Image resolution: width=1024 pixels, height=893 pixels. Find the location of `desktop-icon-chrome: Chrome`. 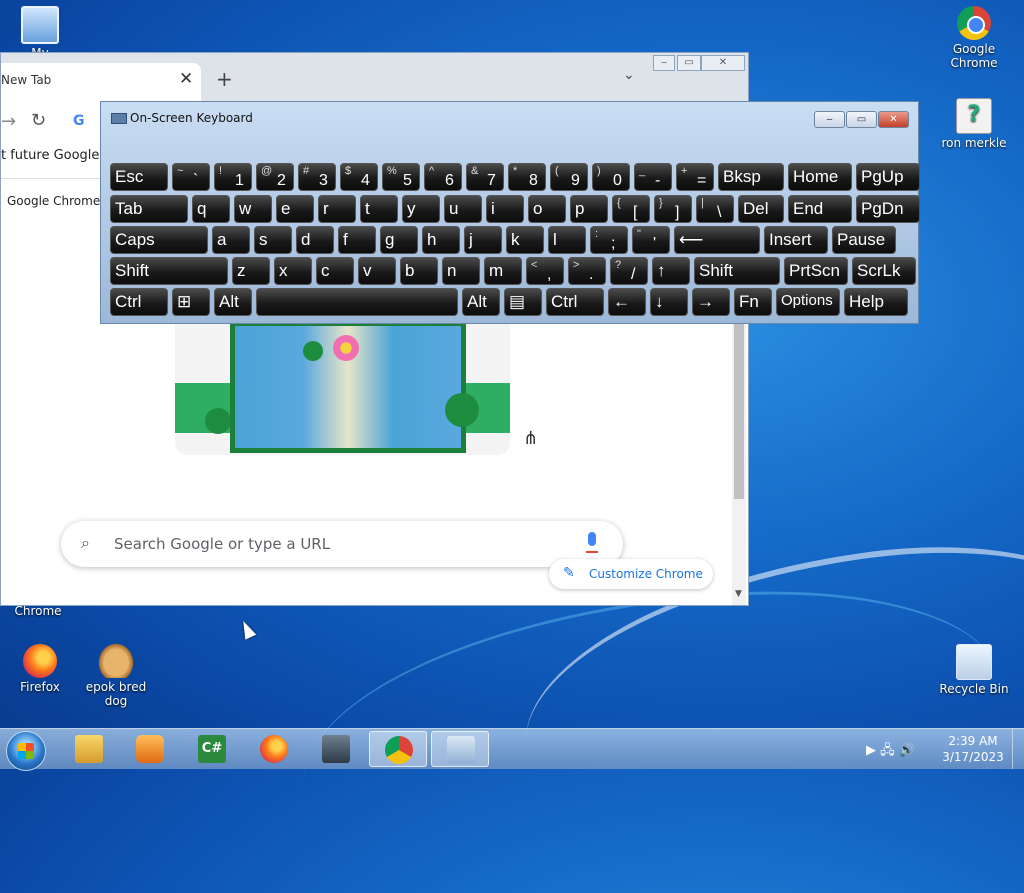

desktop-icon-chrome: Chrome is located at coordinates (38, 611).